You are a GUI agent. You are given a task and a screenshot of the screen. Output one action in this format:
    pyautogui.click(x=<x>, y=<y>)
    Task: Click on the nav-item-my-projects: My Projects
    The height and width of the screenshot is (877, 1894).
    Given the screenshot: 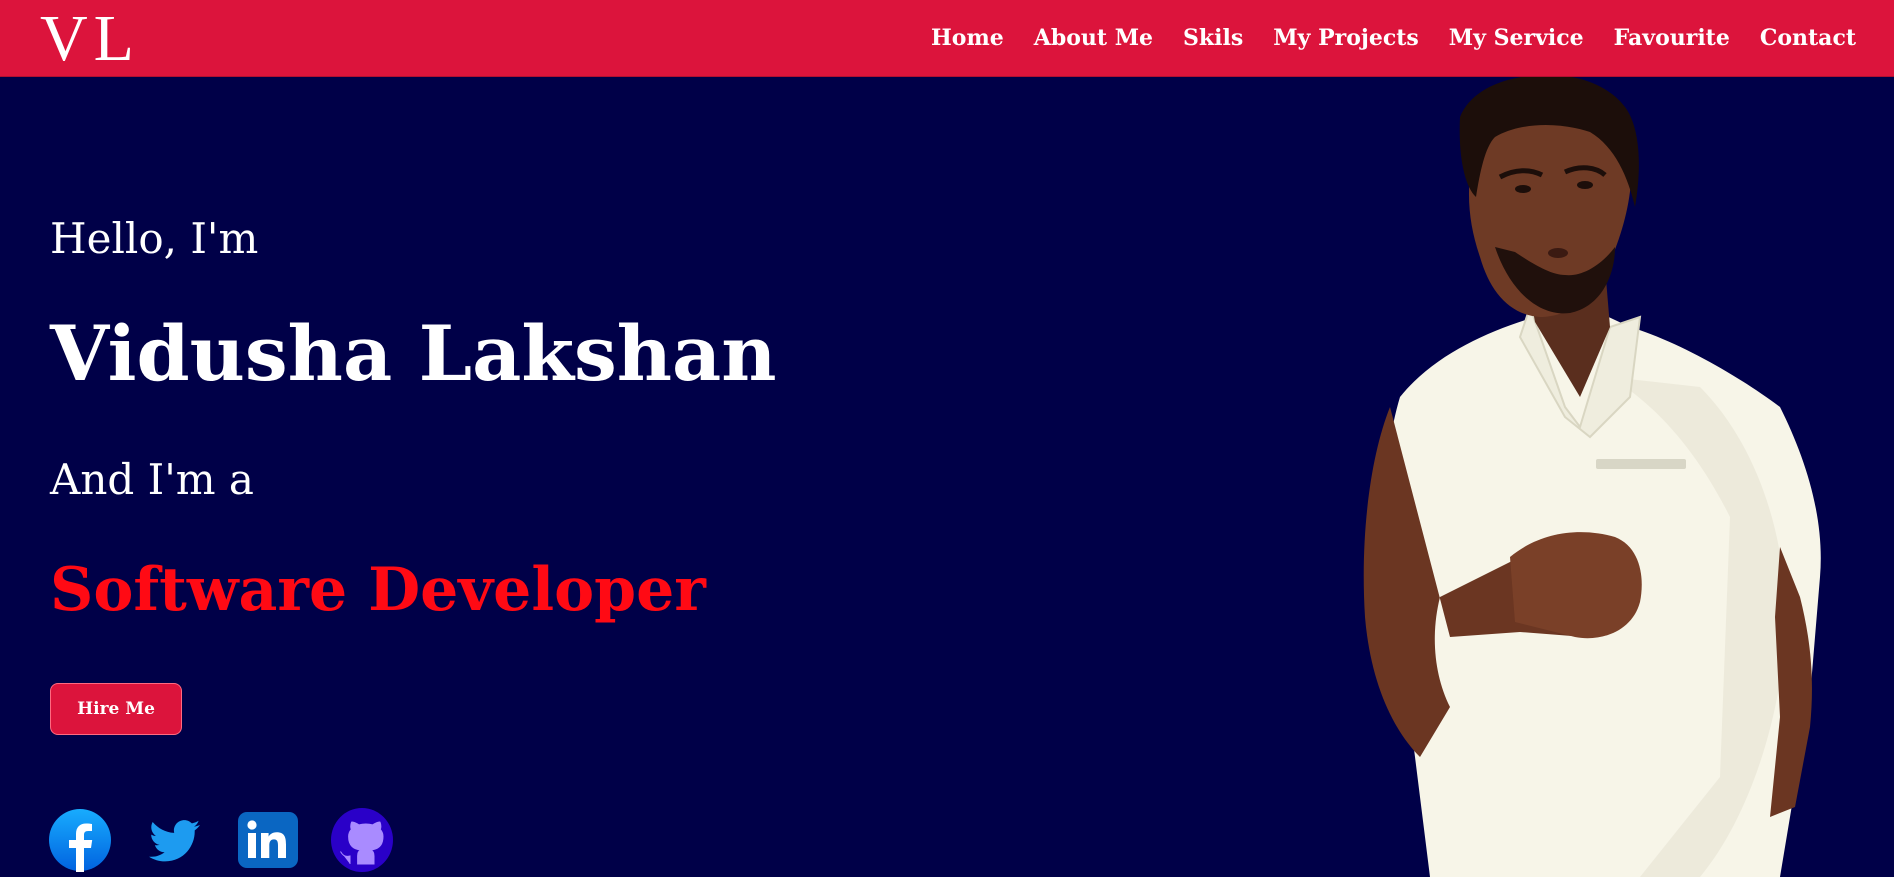 What is the action you would take?
    pyautogui.click(x=1346, y=38)
    